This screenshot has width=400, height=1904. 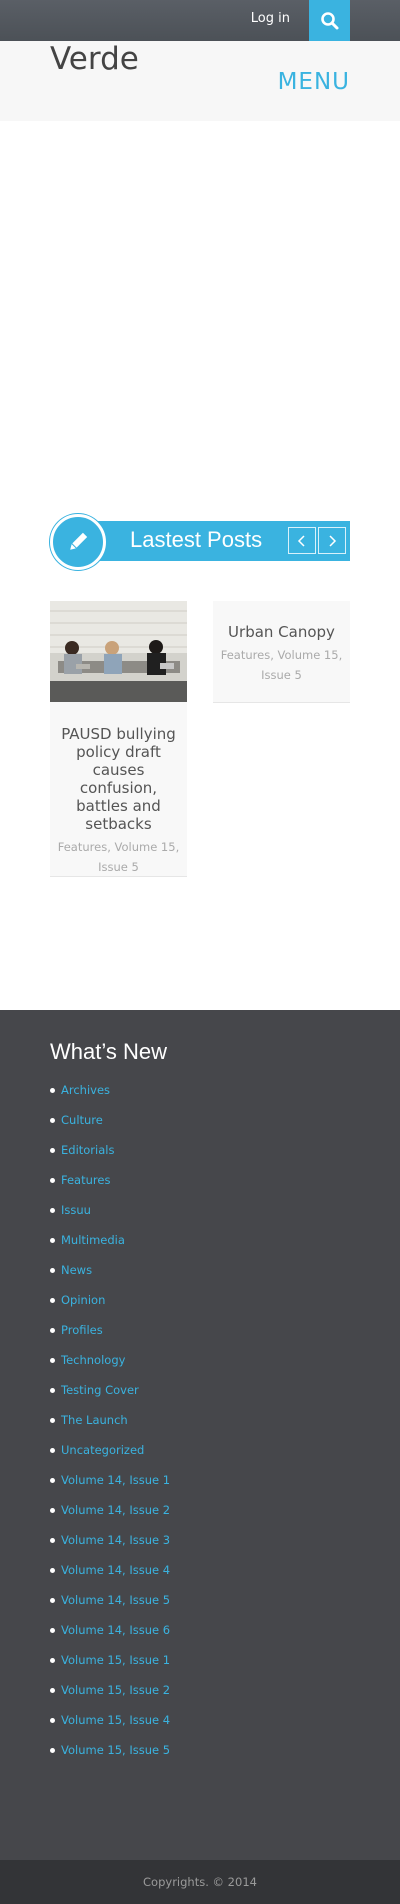 I want to click on category-link: Volume 14, Issue 4, so click(x=115, y=1570).